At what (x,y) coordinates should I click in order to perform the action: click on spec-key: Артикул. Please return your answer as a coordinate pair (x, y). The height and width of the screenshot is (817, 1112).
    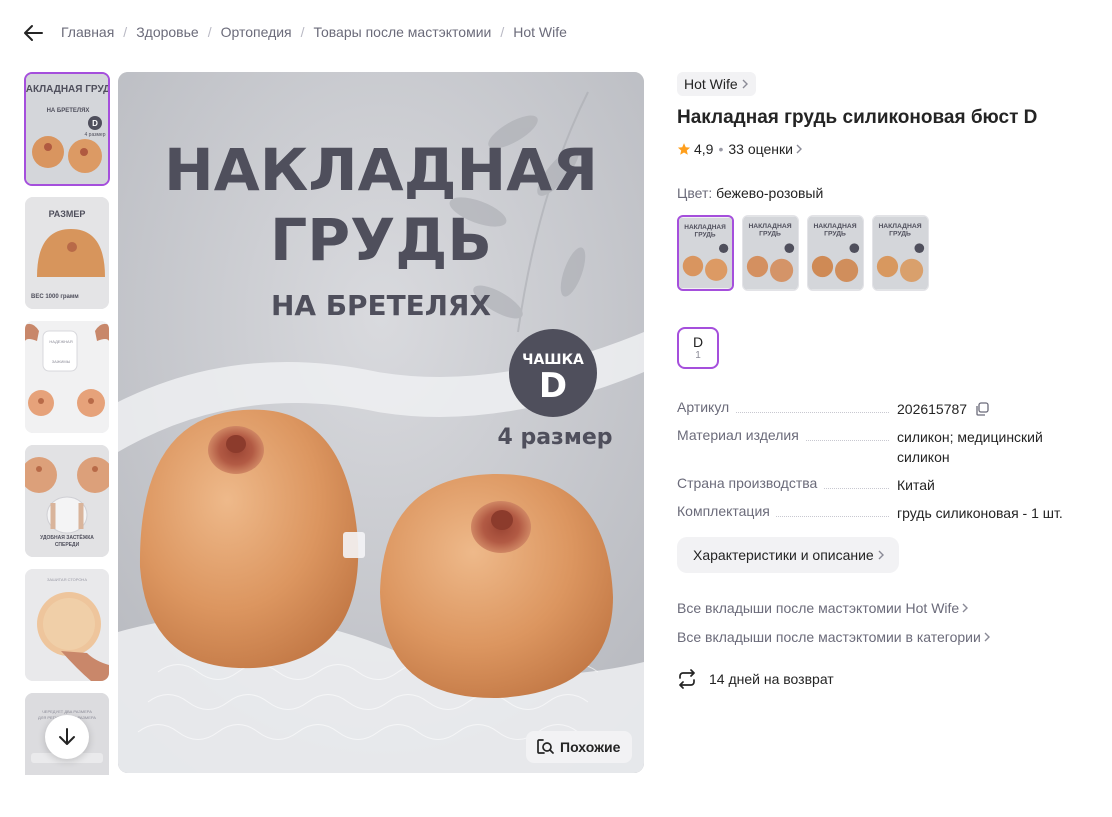
    Looking at the image, I should click on (706, 407).